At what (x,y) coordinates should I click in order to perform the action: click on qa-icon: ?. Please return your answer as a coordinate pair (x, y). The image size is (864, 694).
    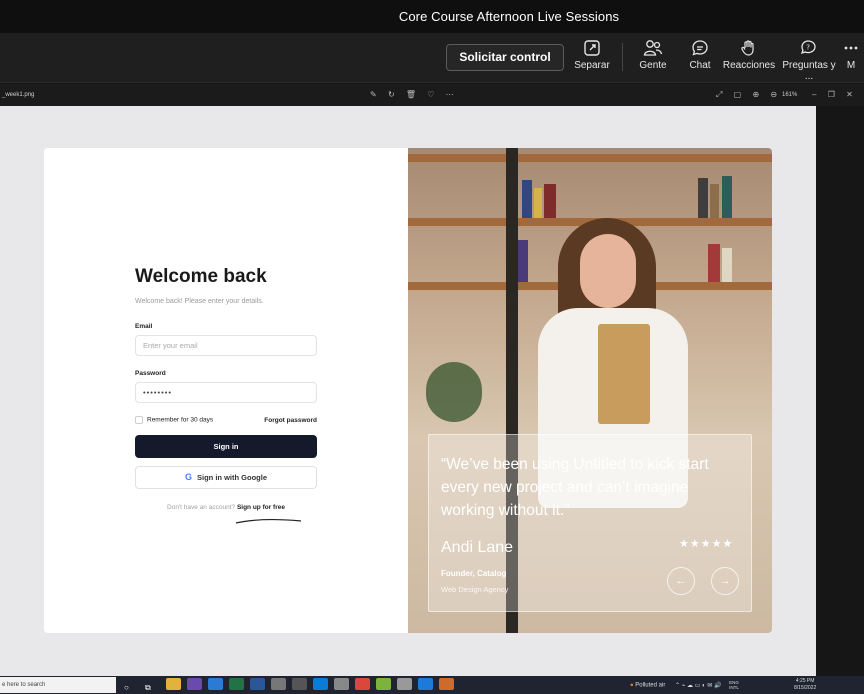
    Looking at the image, I should click on (808, 47).